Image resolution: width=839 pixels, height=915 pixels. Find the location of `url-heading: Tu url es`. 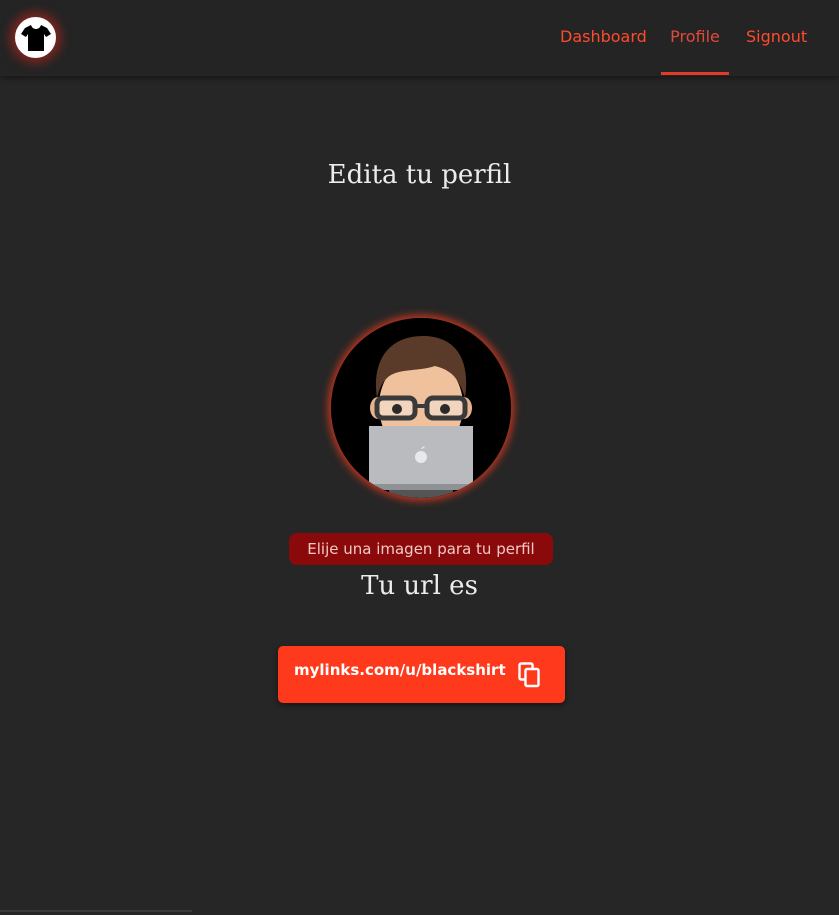

url-heading: Tu url es is located at coordinates (419, 586).